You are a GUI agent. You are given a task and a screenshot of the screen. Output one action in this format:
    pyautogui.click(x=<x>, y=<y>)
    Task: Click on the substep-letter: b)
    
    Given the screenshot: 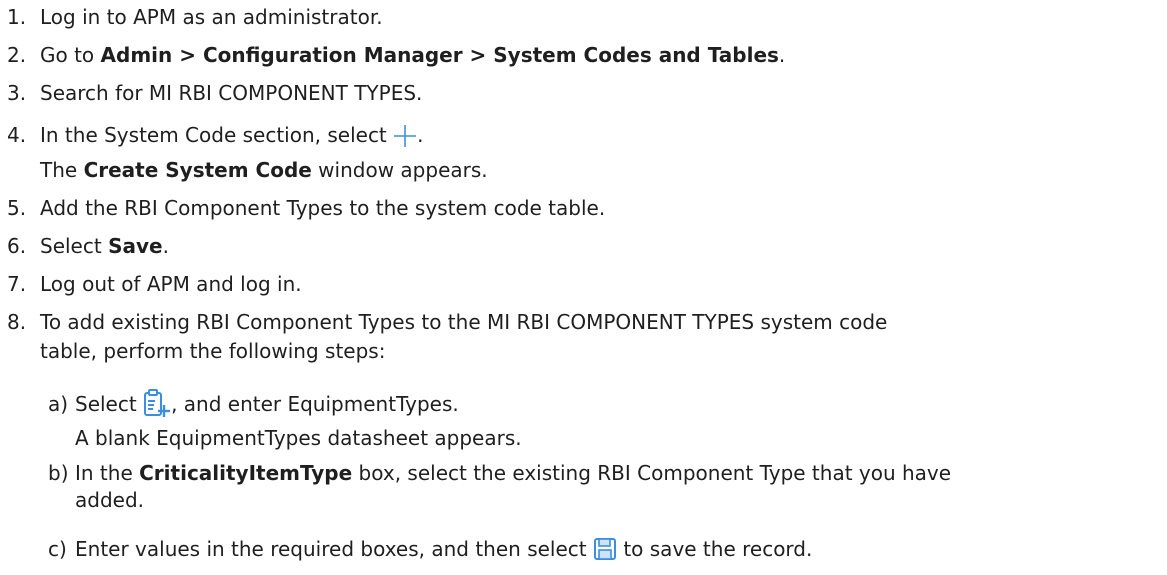 What is the action you would take?
    pyautogui.click(x=58, y=473)
    